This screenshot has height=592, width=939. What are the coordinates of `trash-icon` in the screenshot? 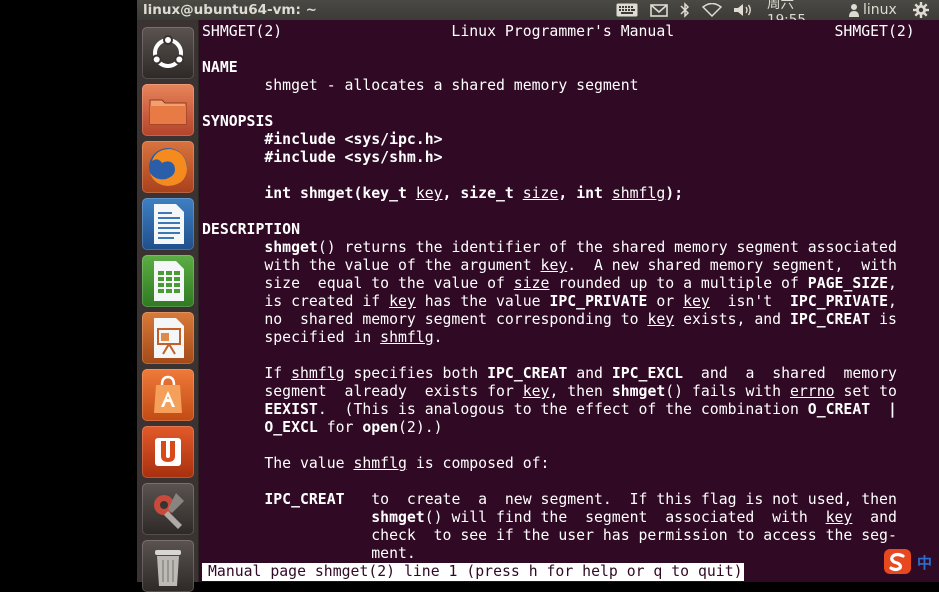 It's located at (168, 568).